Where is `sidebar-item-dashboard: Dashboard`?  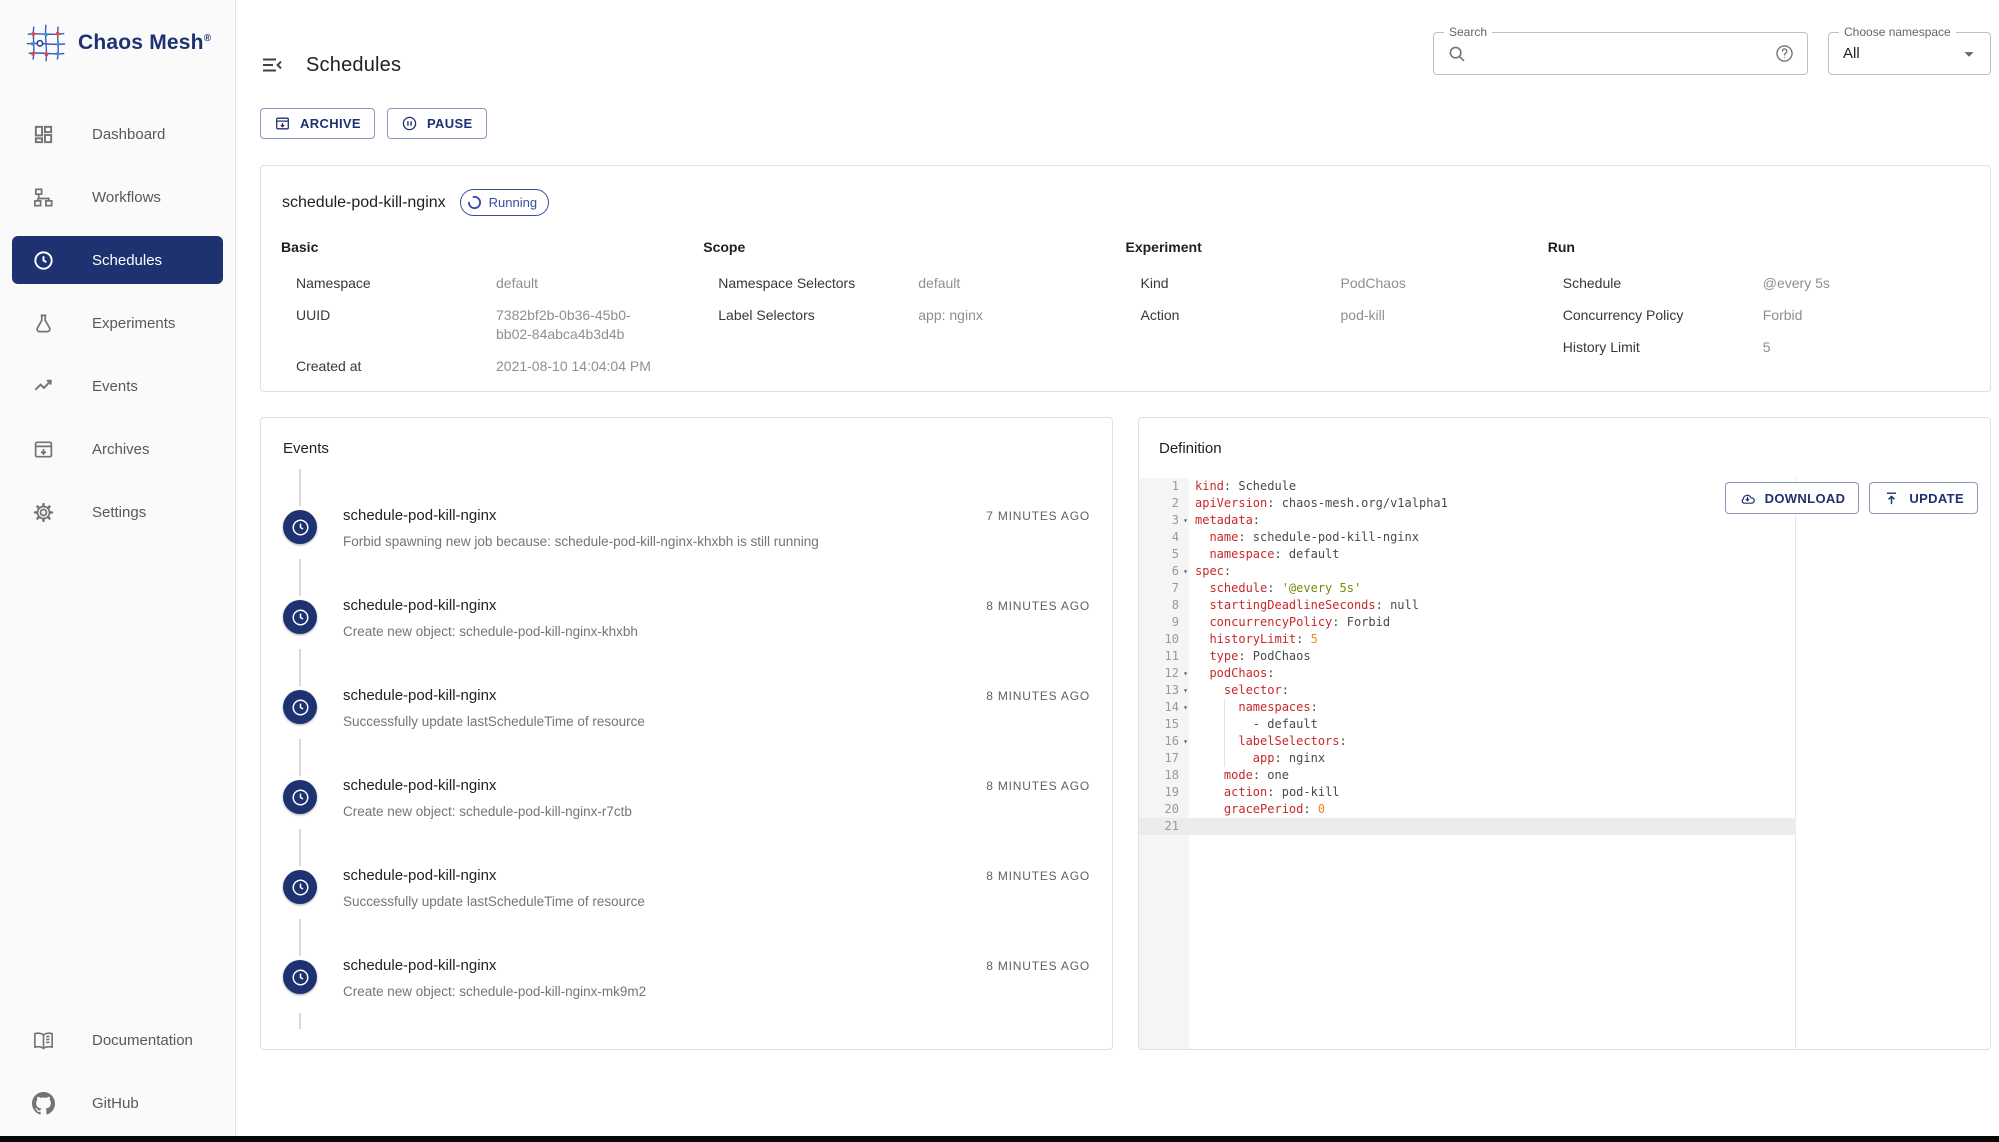
sidebar-item-dashboard: Dashboard is located at coordinates (117, 134).